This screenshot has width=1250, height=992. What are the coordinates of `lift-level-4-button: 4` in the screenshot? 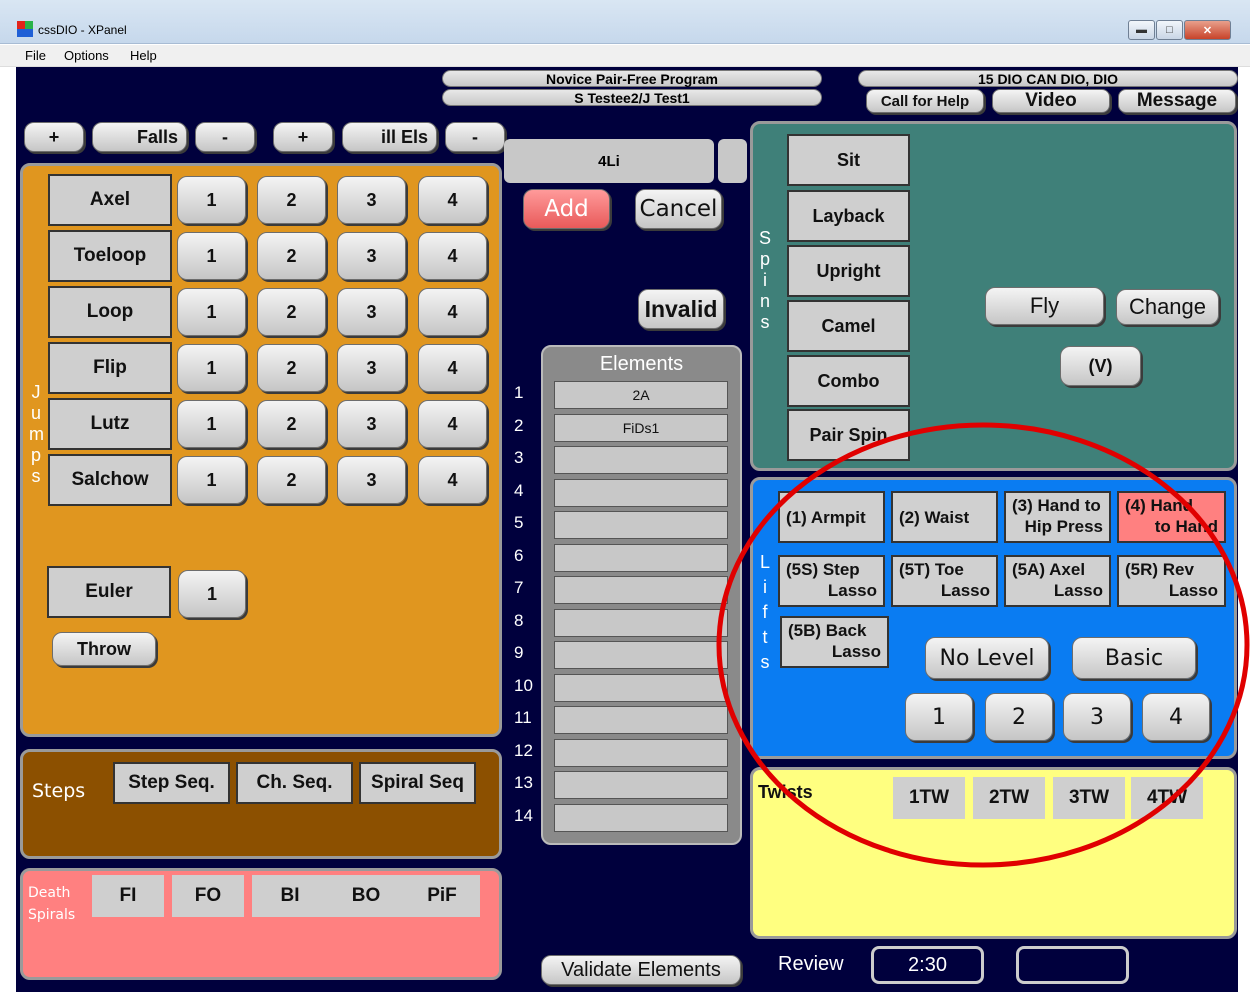 It's located at (1176, 717).